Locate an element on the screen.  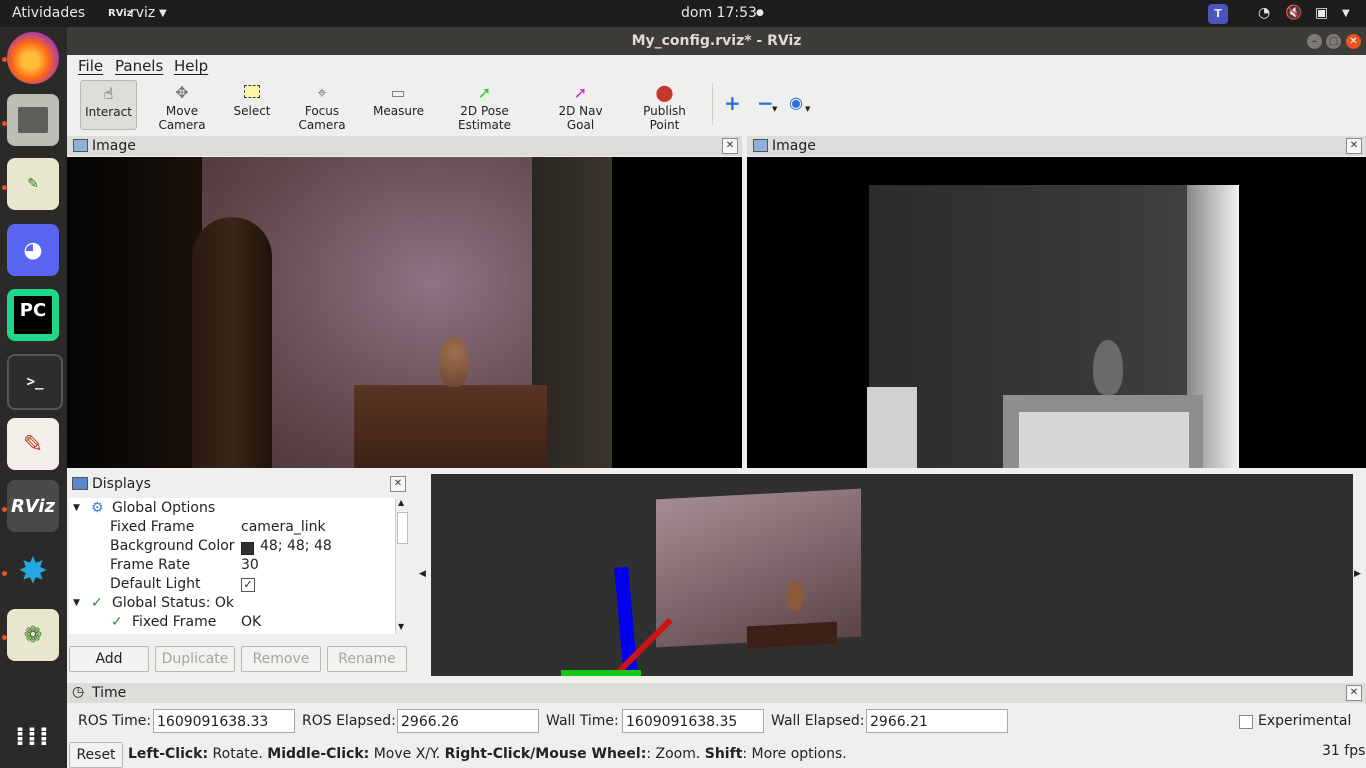
system-menu-chevron-icon: ▼ is located at coordinates (1346, 13).